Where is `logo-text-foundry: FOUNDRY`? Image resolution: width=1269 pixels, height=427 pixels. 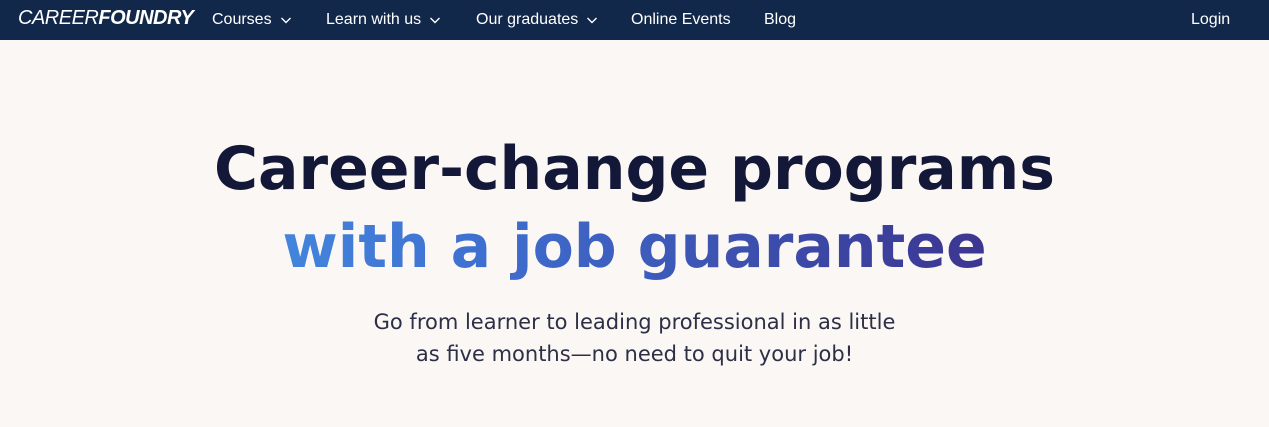
logo-text-foundry: FOUNDRY is located at coordinates (146, 18).